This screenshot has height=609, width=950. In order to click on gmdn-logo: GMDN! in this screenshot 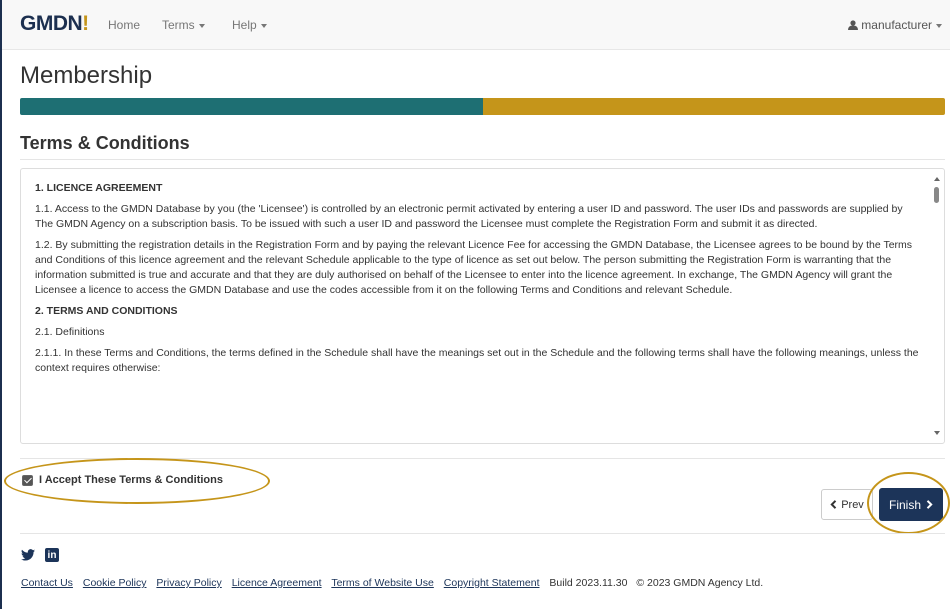, I will do `click(54, 24)`.